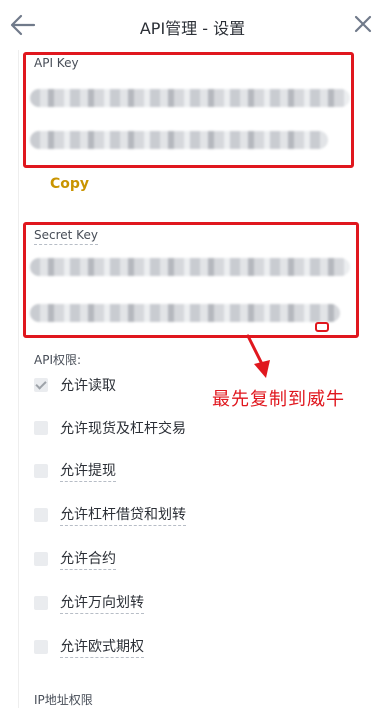  What do you see at coordinates (188, 110) in the screenshot?
I see `api-key-highlight-box` at bounding box center [188, 110].